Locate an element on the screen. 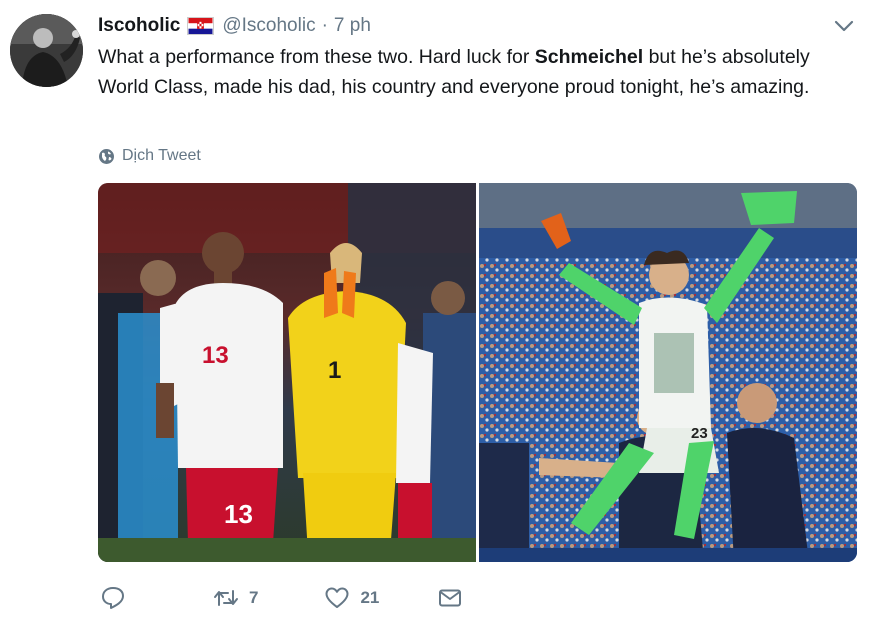 This screenshot has width=874, height=618. shirt-number-23: 23 is located at coordinates (699, 433).